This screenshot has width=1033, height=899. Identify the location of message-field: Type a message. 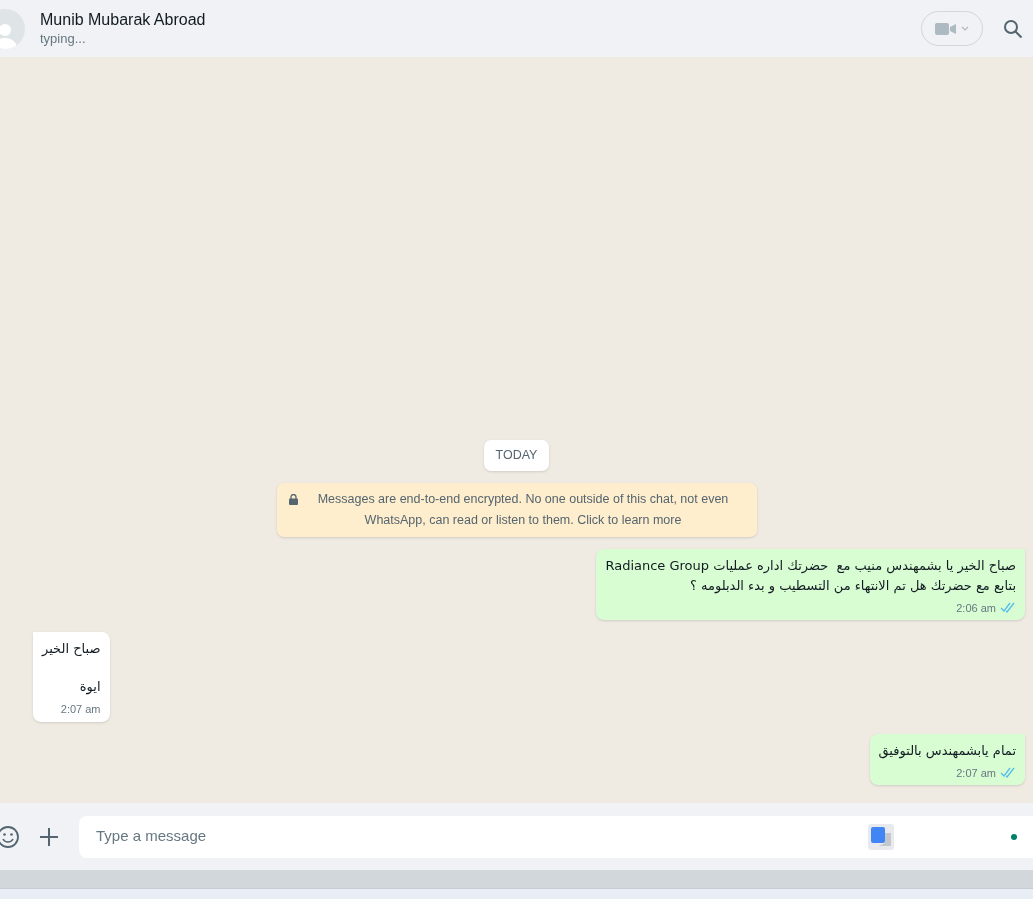
(556, 836).